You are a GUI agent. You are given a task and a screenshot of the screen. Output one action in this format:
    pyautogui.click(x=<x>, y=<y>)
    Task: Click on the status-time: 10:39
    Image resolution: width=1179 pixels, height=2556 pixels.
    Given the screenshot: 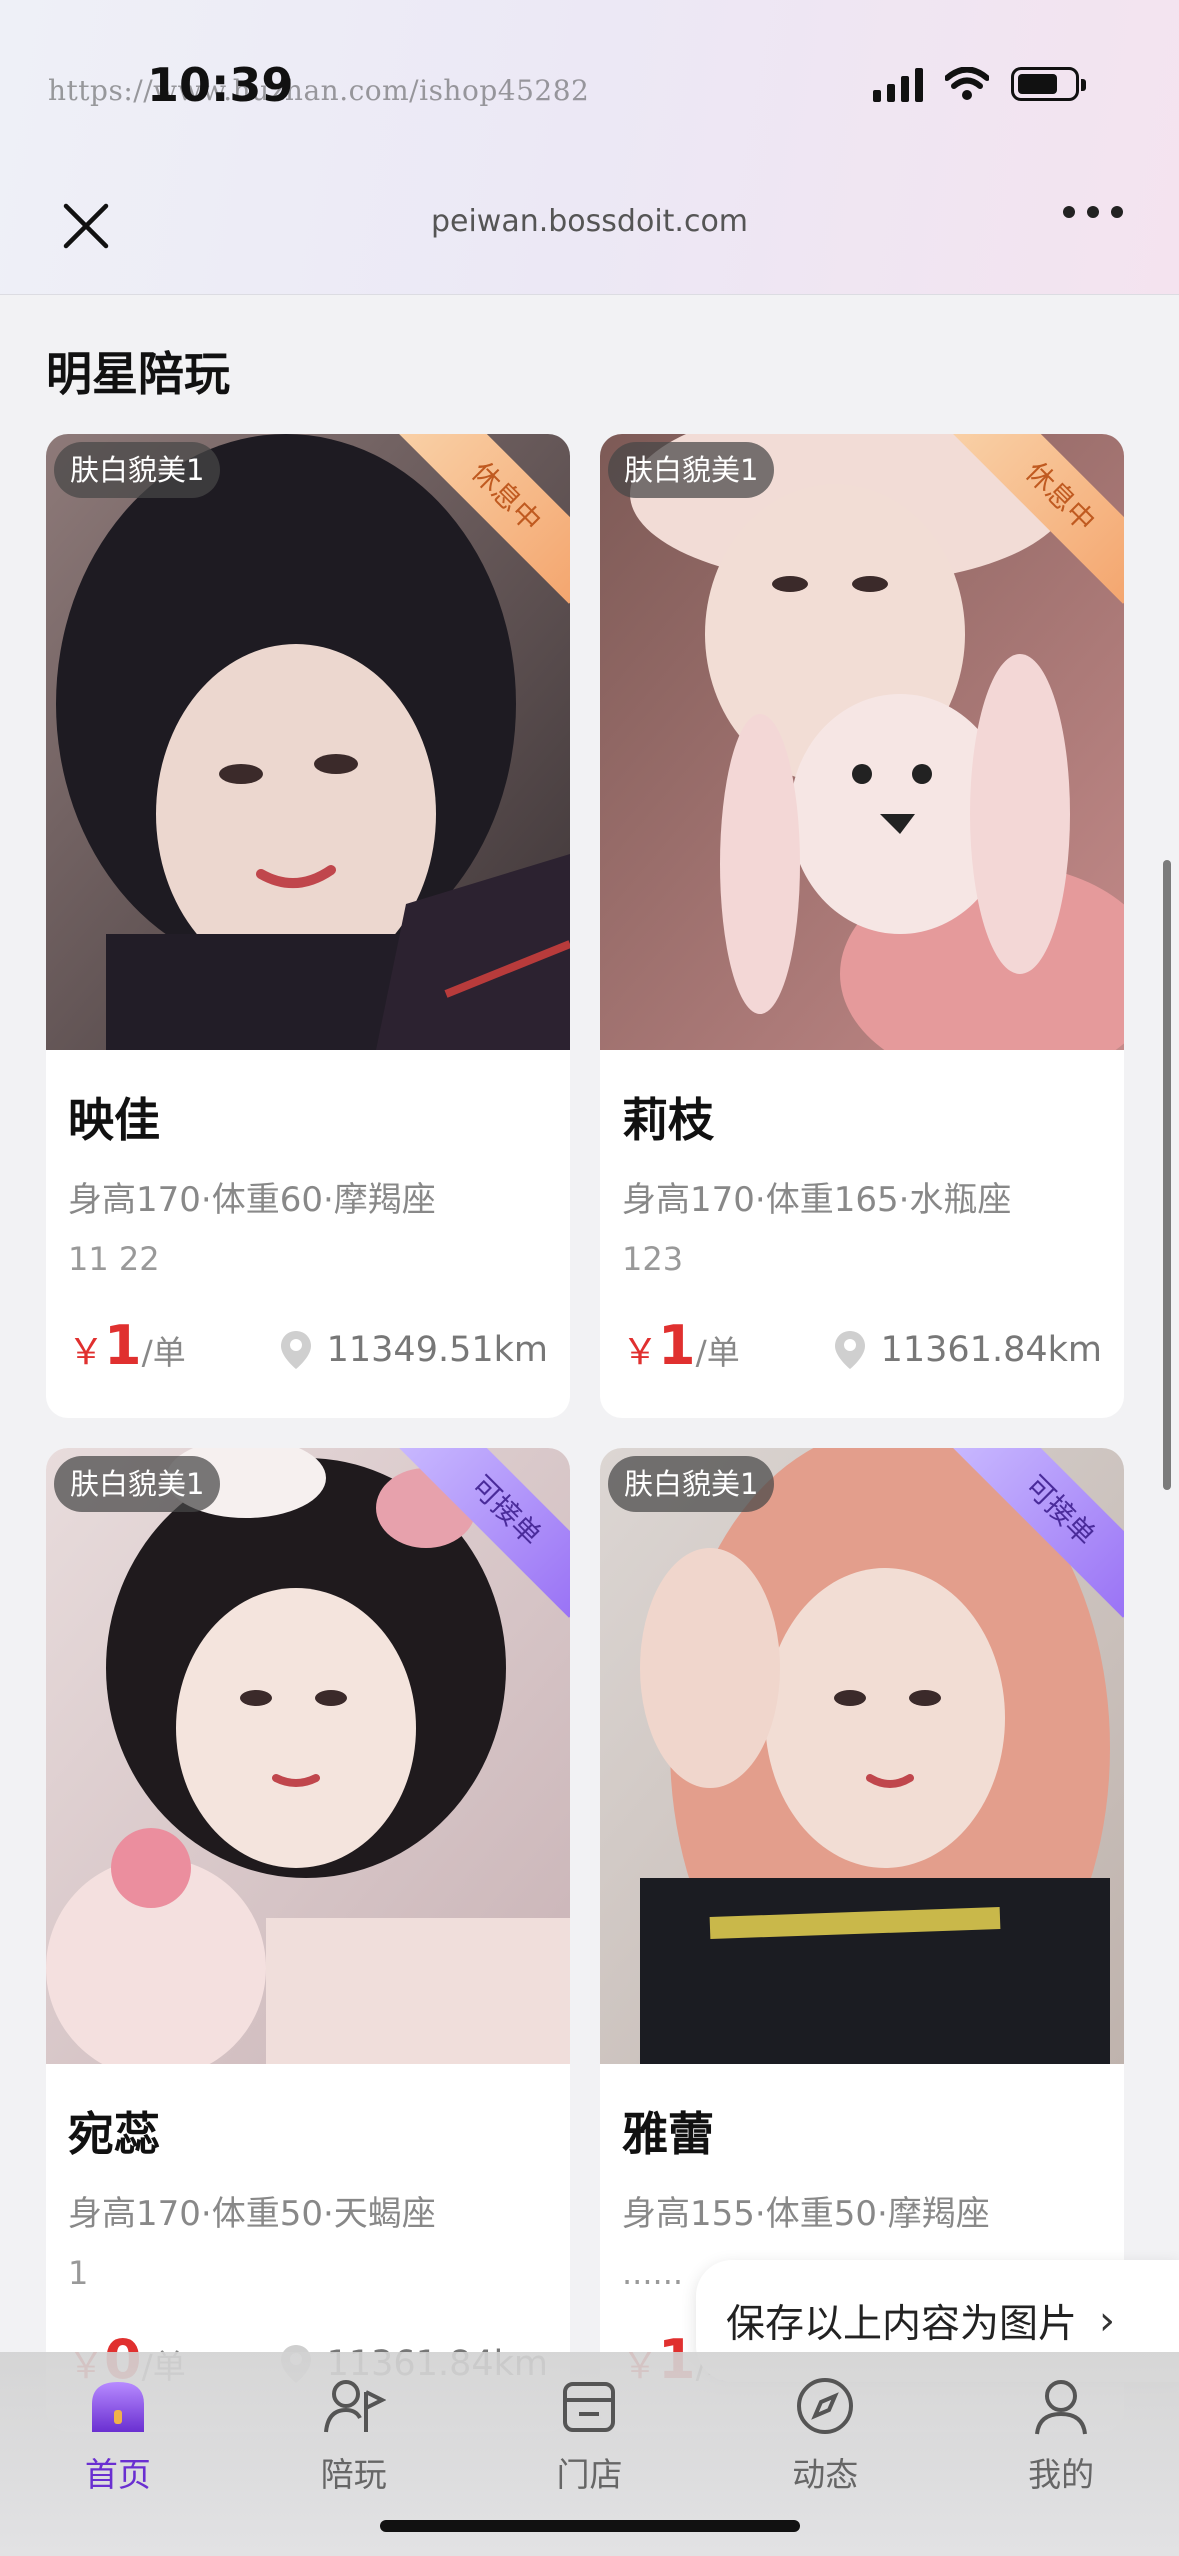 What is the action you would take?
    pyautogui.click(x=220, y=85)
    